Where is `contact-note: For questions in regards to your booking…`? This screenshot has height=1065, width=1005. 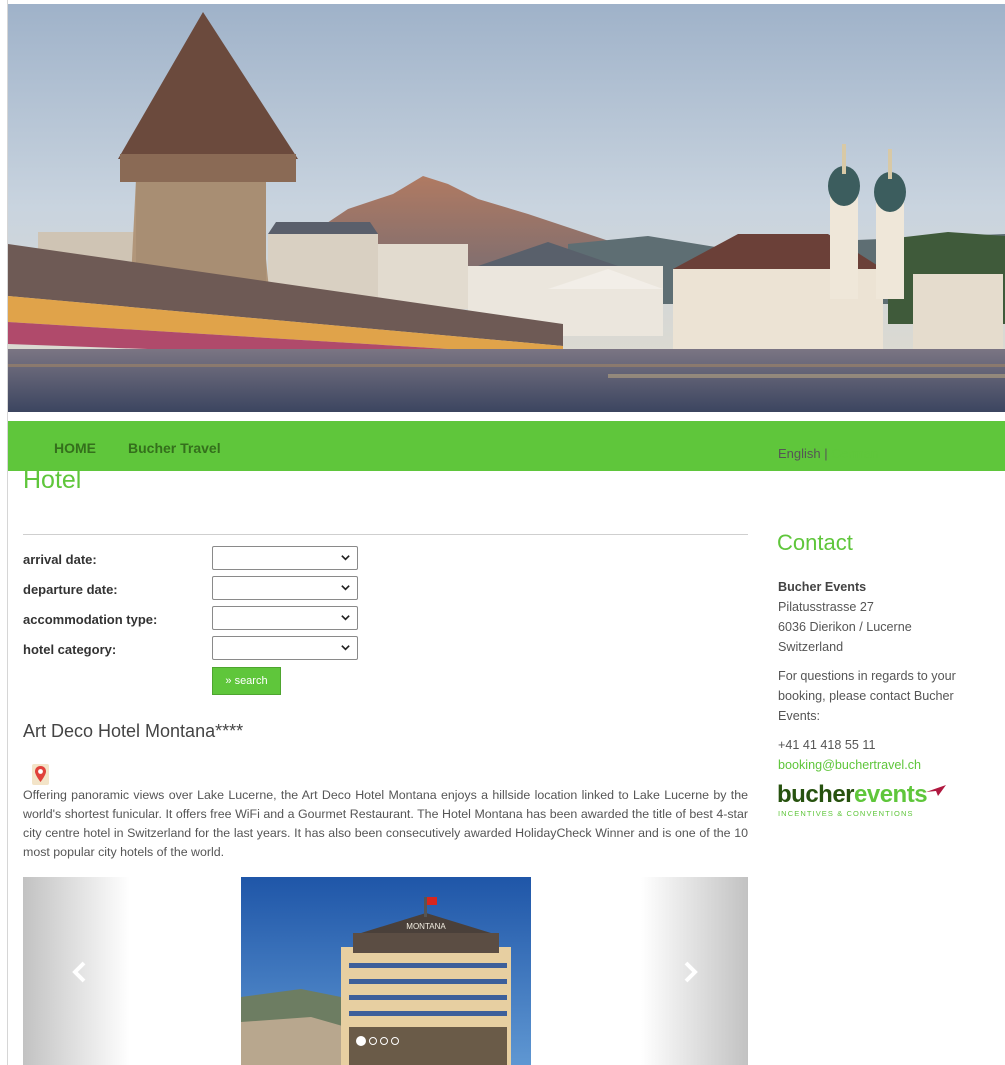 contact-note: For questions in regards to your booking… is located at coordinates (867, 696).